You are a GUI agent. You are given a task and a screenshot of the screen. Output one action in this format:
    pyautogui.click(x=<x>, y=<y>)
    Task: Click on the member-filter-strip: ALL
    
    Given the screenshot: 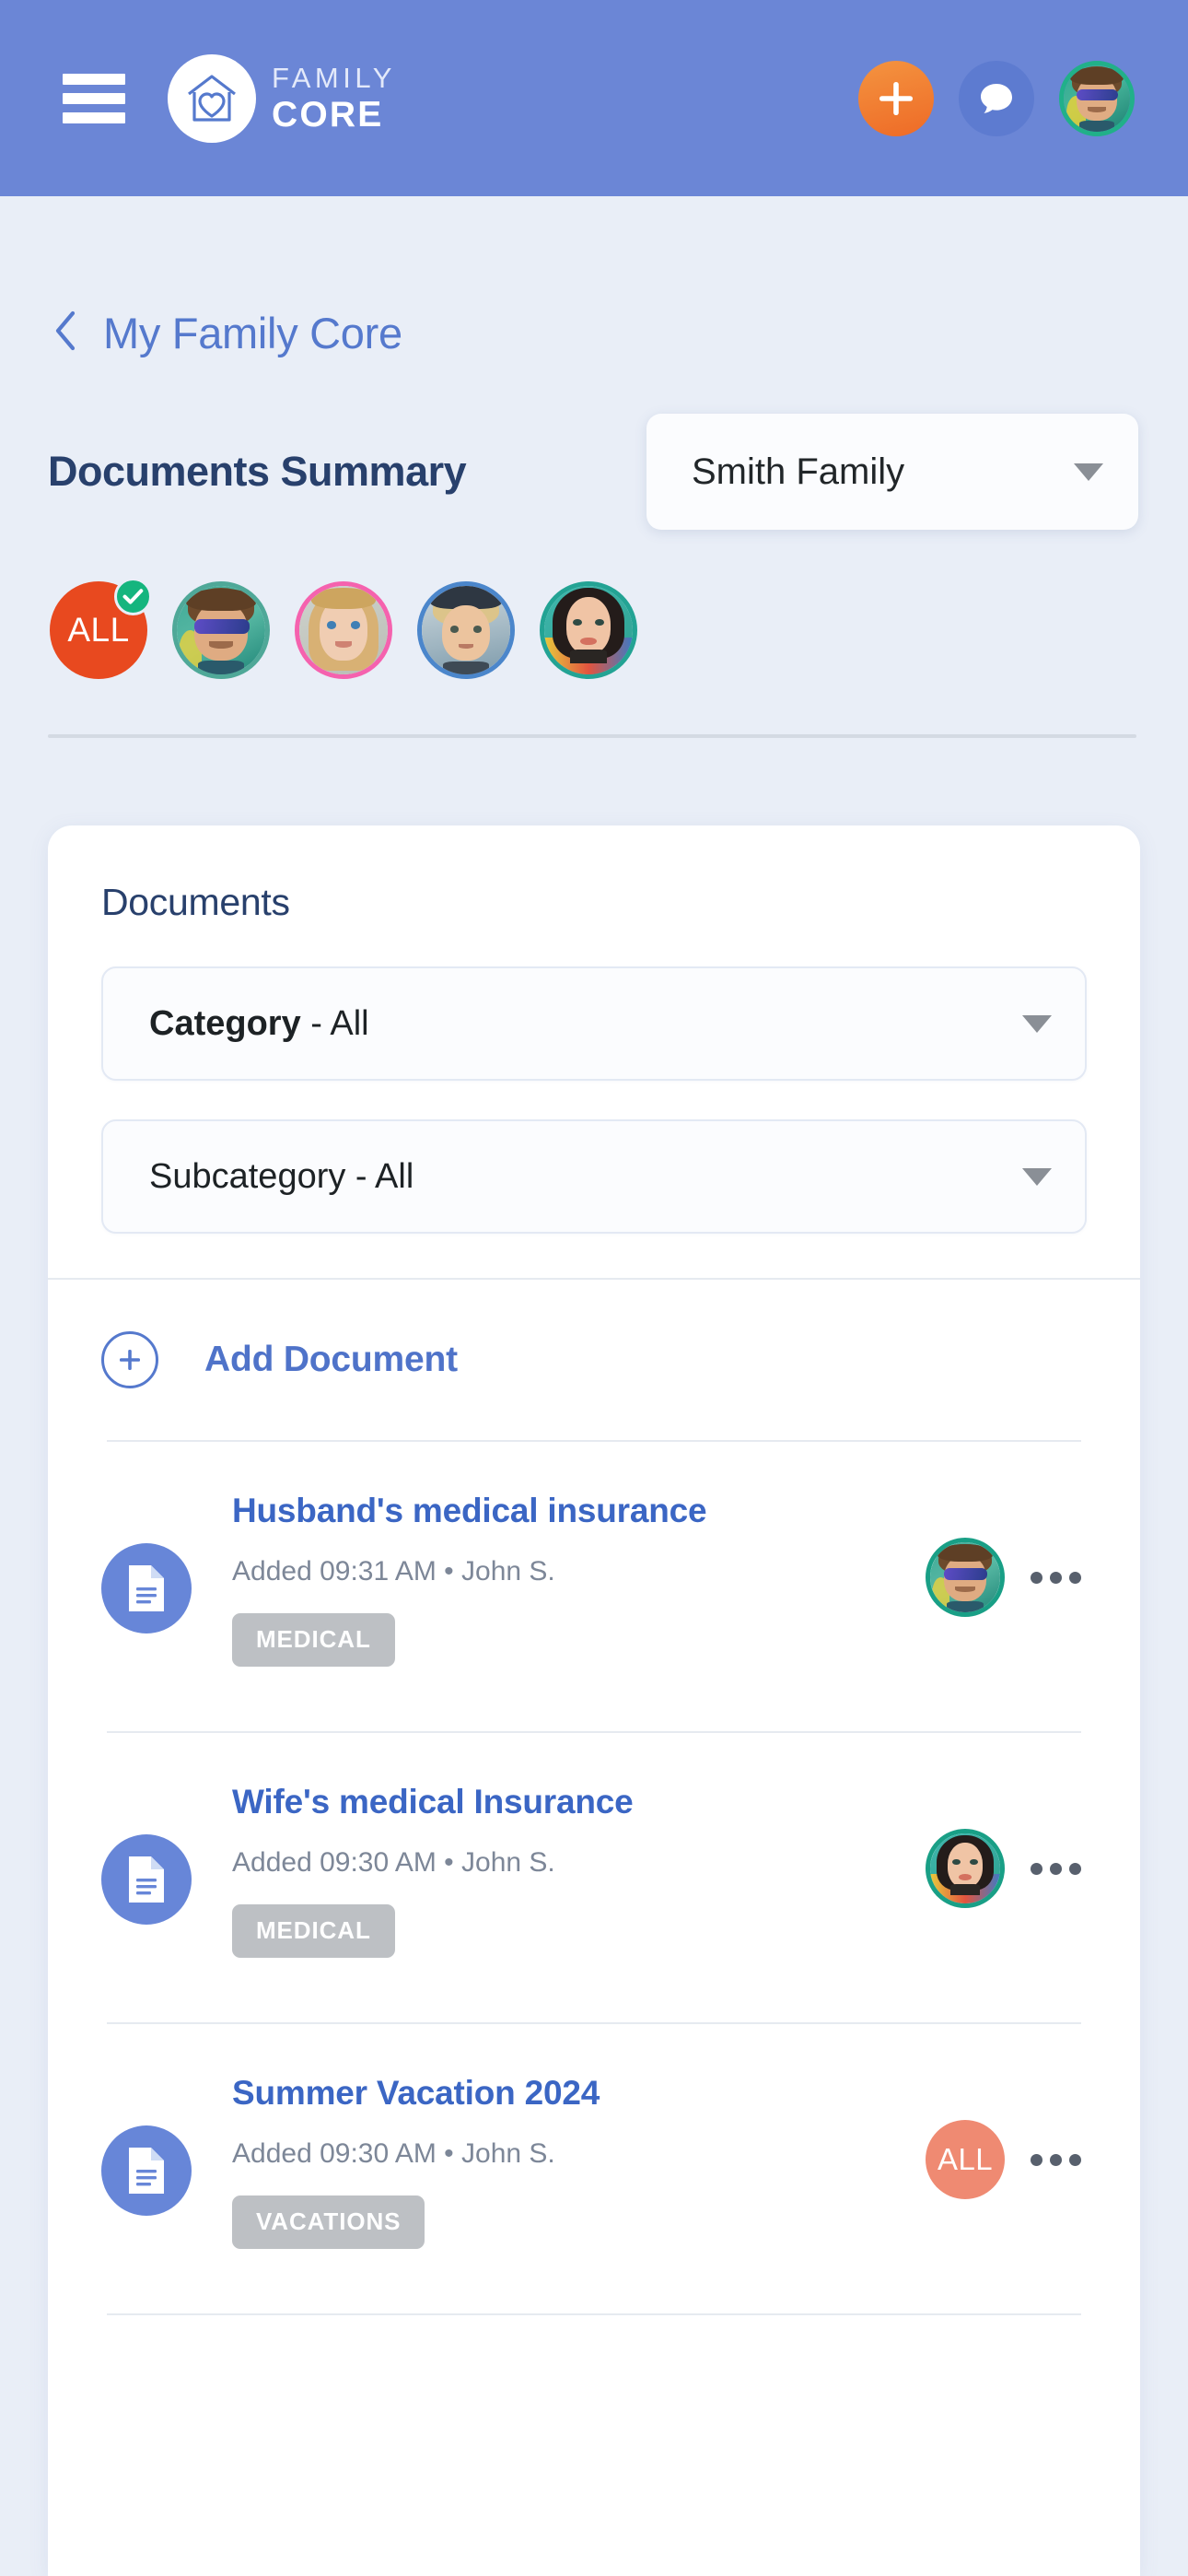 What is the action you would take?
    pyautogui.click(x=595, y=628)
    